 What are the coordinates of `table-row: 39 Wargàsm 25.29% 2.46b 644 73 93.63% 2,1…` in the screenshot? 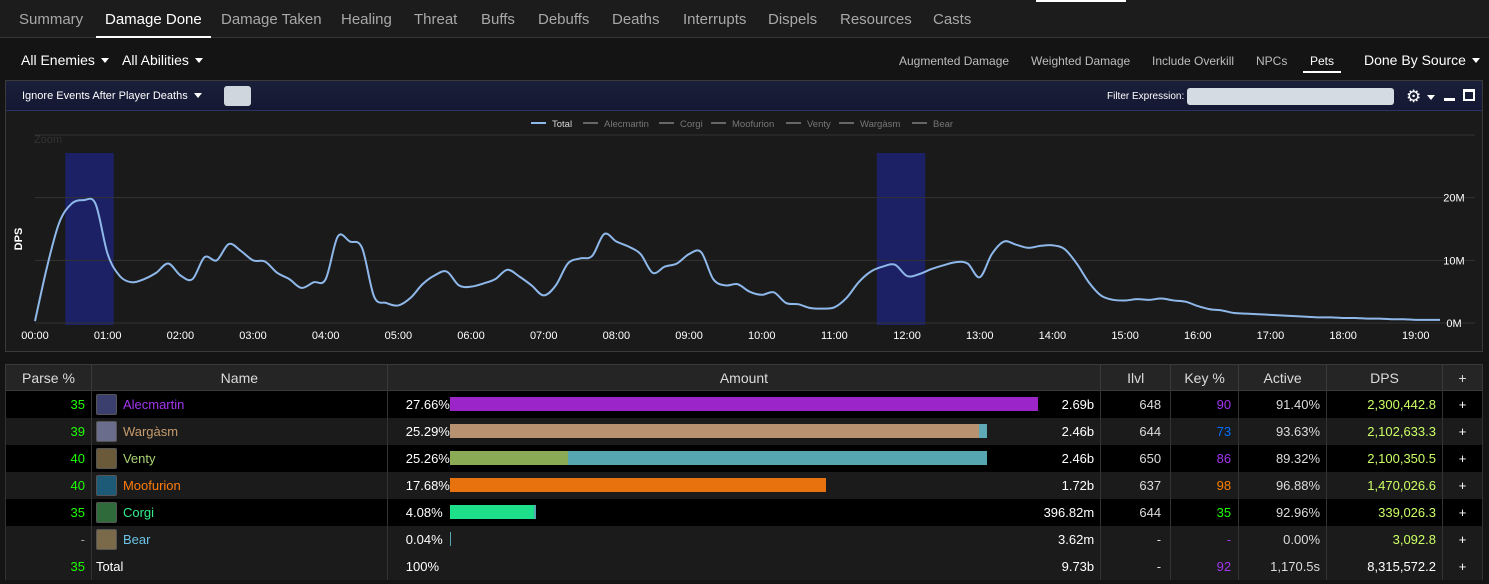 It's located at (744, 431).